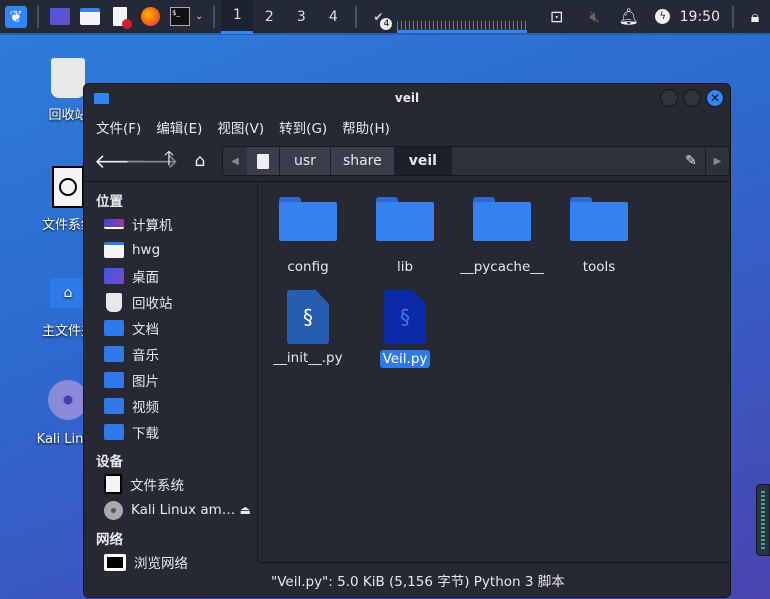 The width and height of the screenshot is (770, 599). I want to click on clock: 19:50, so click(700, 17).